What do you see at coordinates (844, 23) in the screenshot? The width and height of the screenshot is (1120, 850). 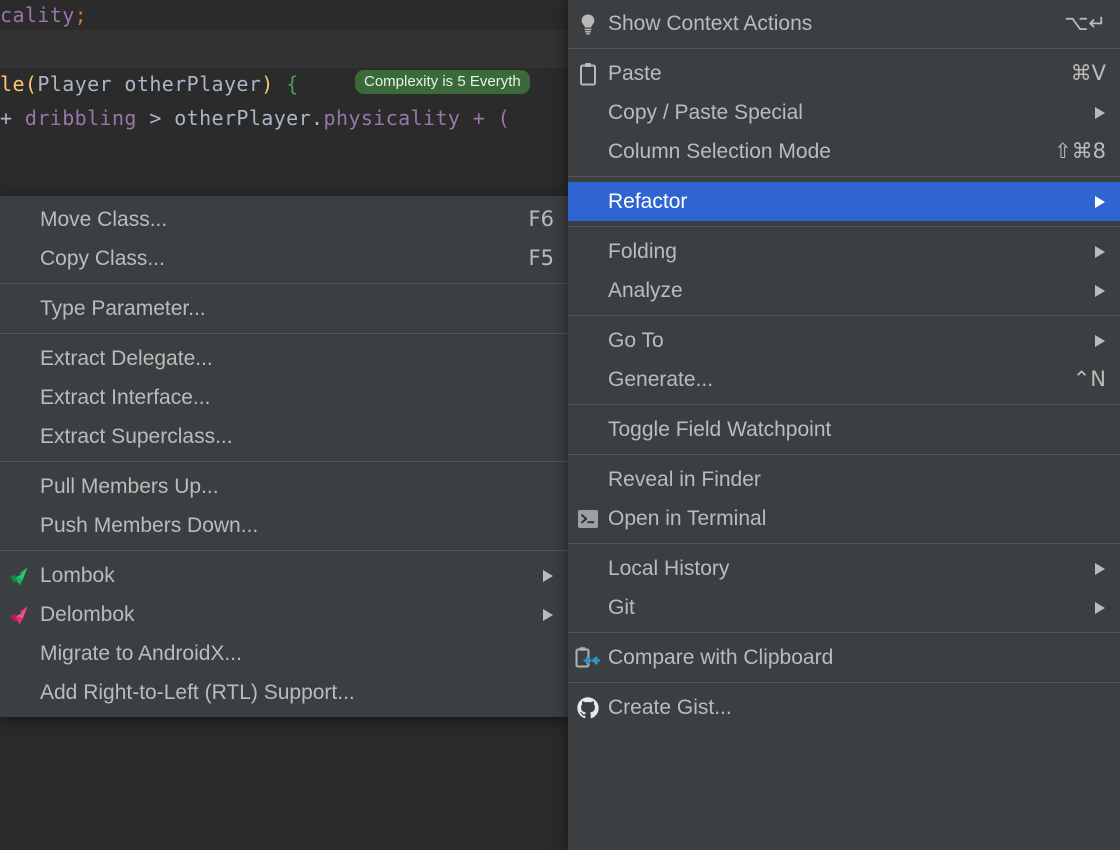 I see `context-menu-item-show-context-actions: Show Context Actions ⌥↵` at bounding box center [844, 23].